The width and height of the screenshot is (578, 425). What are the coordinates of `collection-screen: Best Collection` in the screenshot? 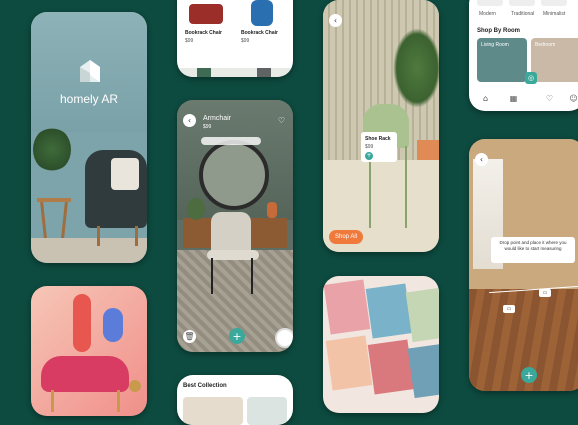 It's located at (235, 400).